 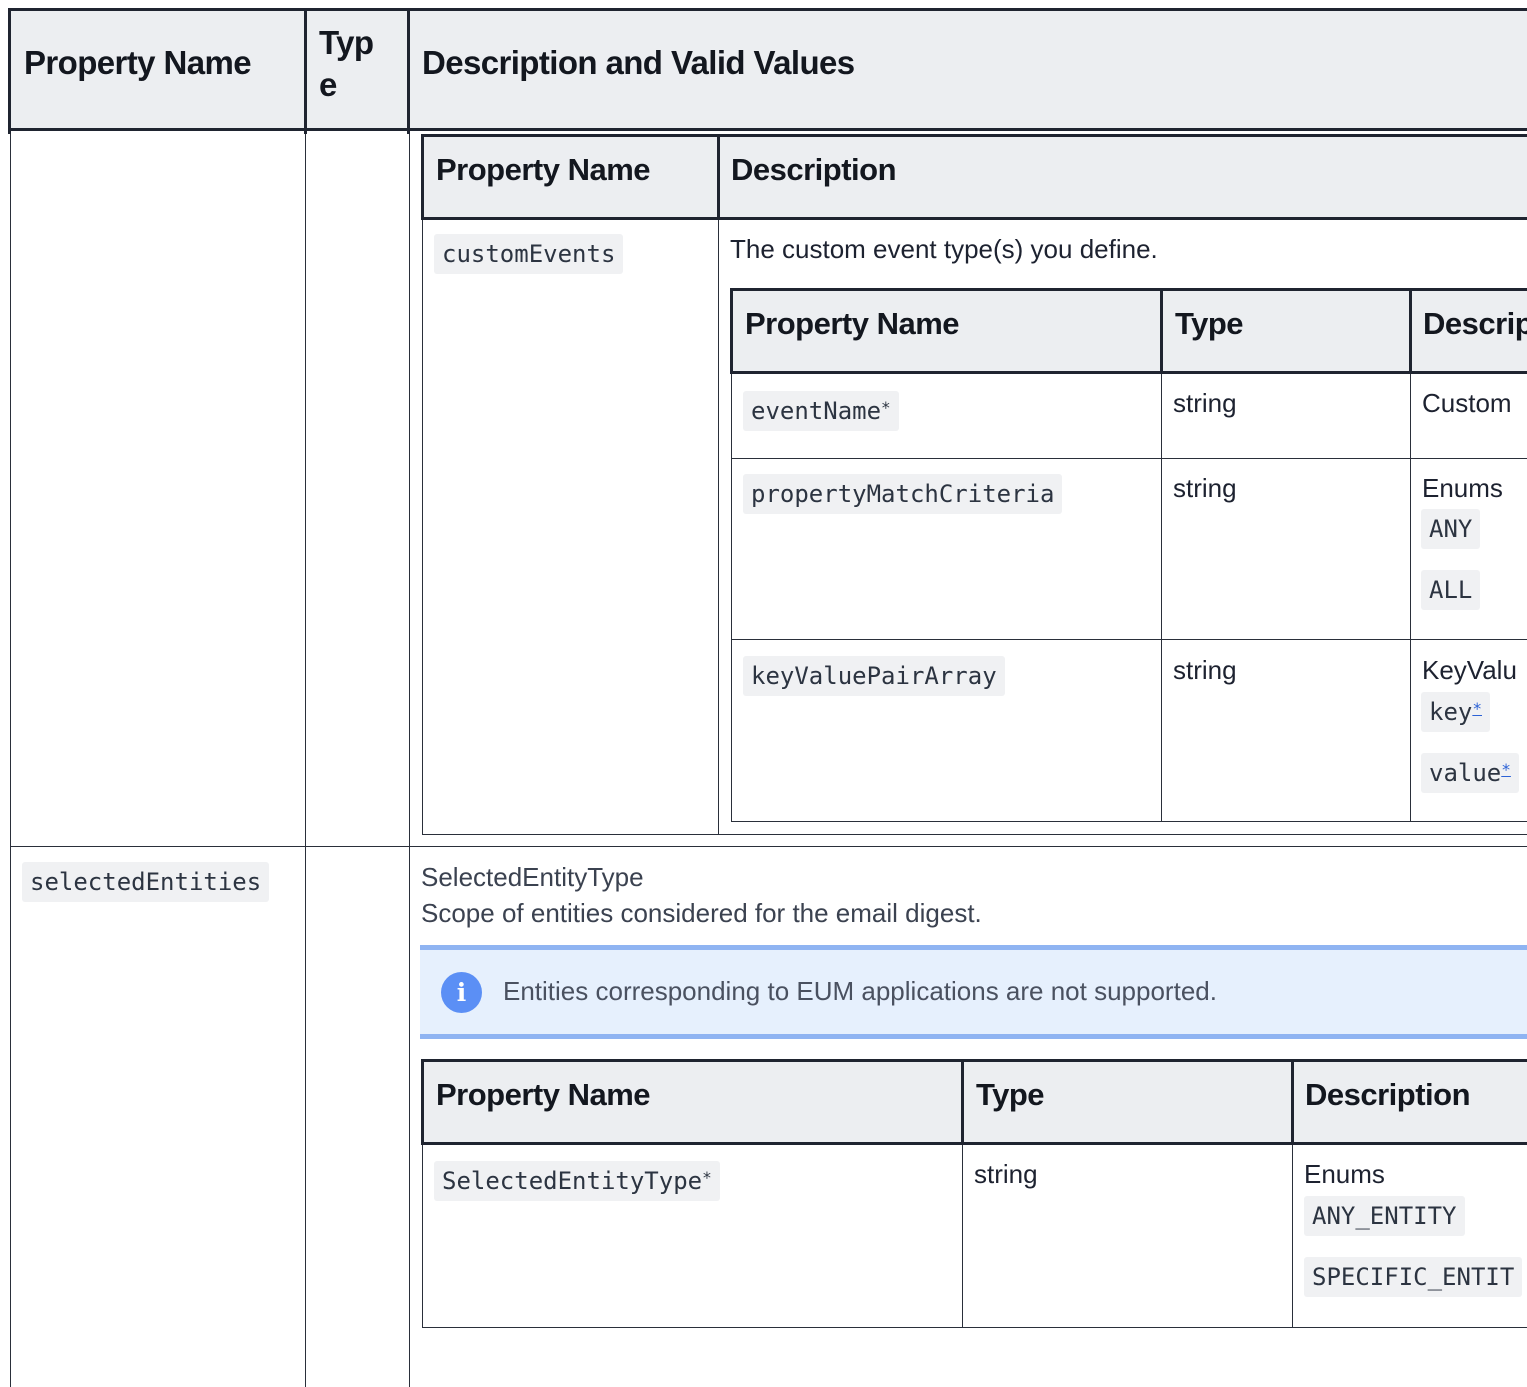 I want to click on nested1-header-description: Description, so click(x=814, y=169).